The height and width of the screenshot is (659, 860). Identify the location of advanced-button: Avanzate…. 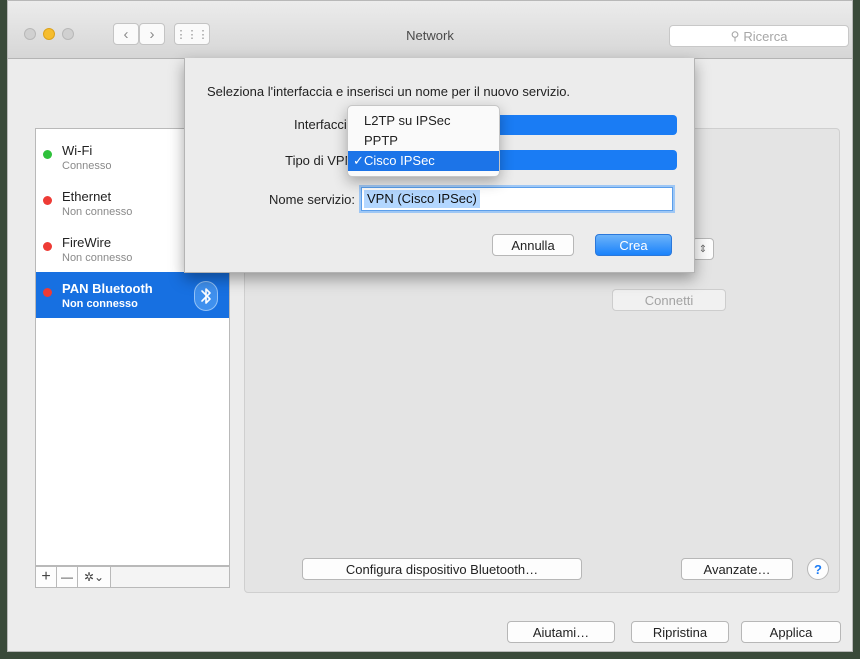
(737, 569).